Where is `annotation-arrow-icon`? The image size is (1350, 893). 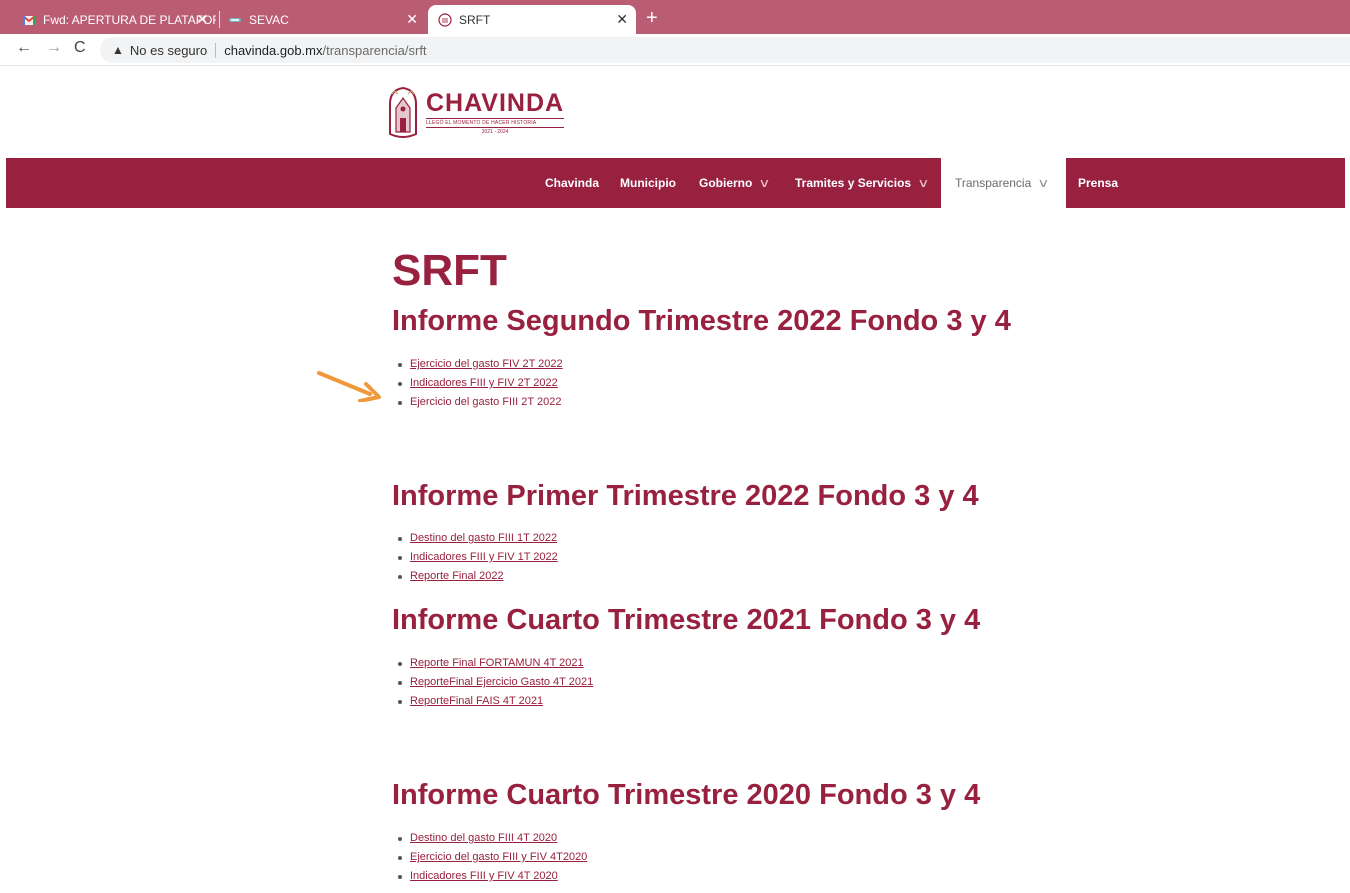 annotation-arrow-icon is located at coordinates (349, 386).